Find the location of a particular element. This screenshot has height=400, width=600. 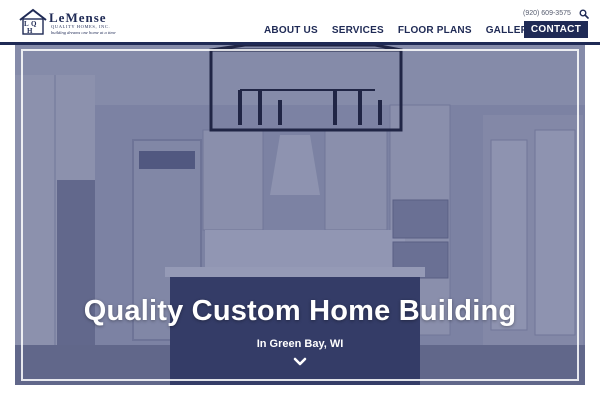

house-logo-icon: L Q H is located at coordinates (33, 21).